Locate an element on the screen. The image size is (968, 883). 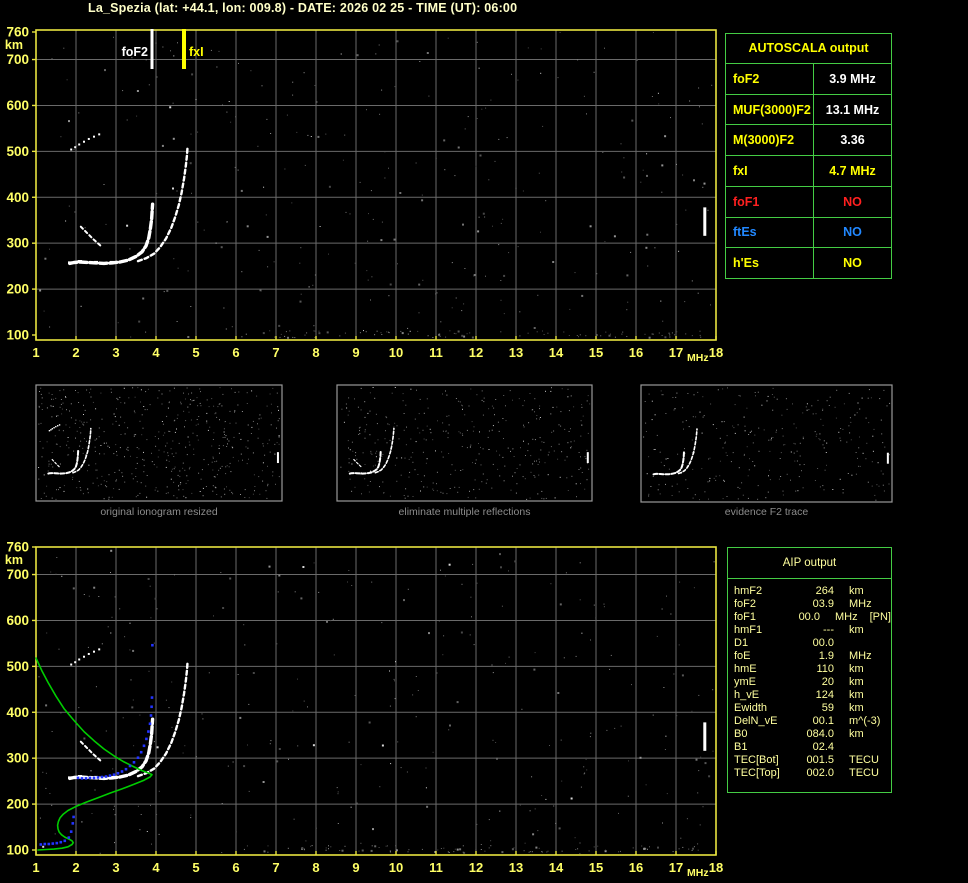
y-tick-label: 500 is located at coordinates (17, 666).